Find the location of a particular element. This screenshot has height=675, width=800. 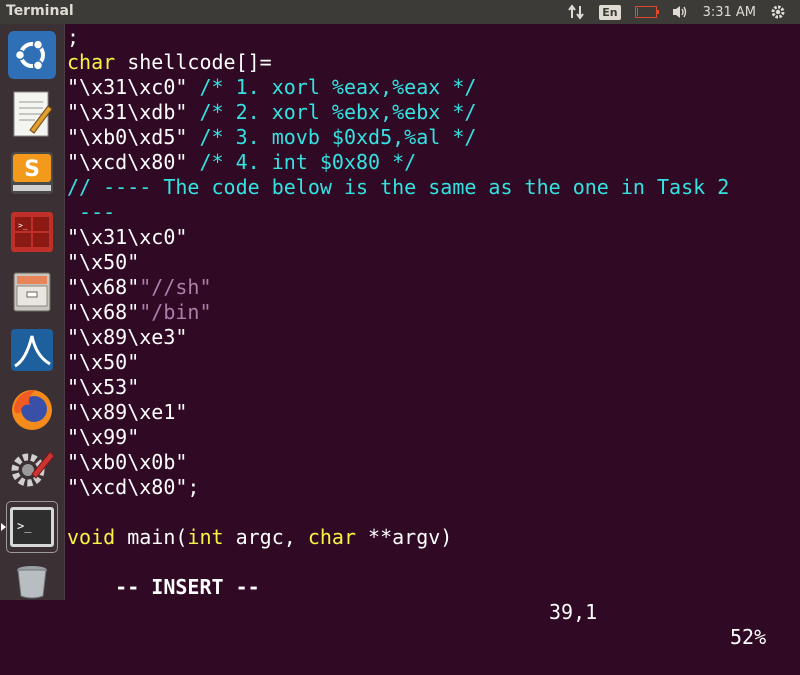

settings-wrench-icon is located at coordinates (33, 469).